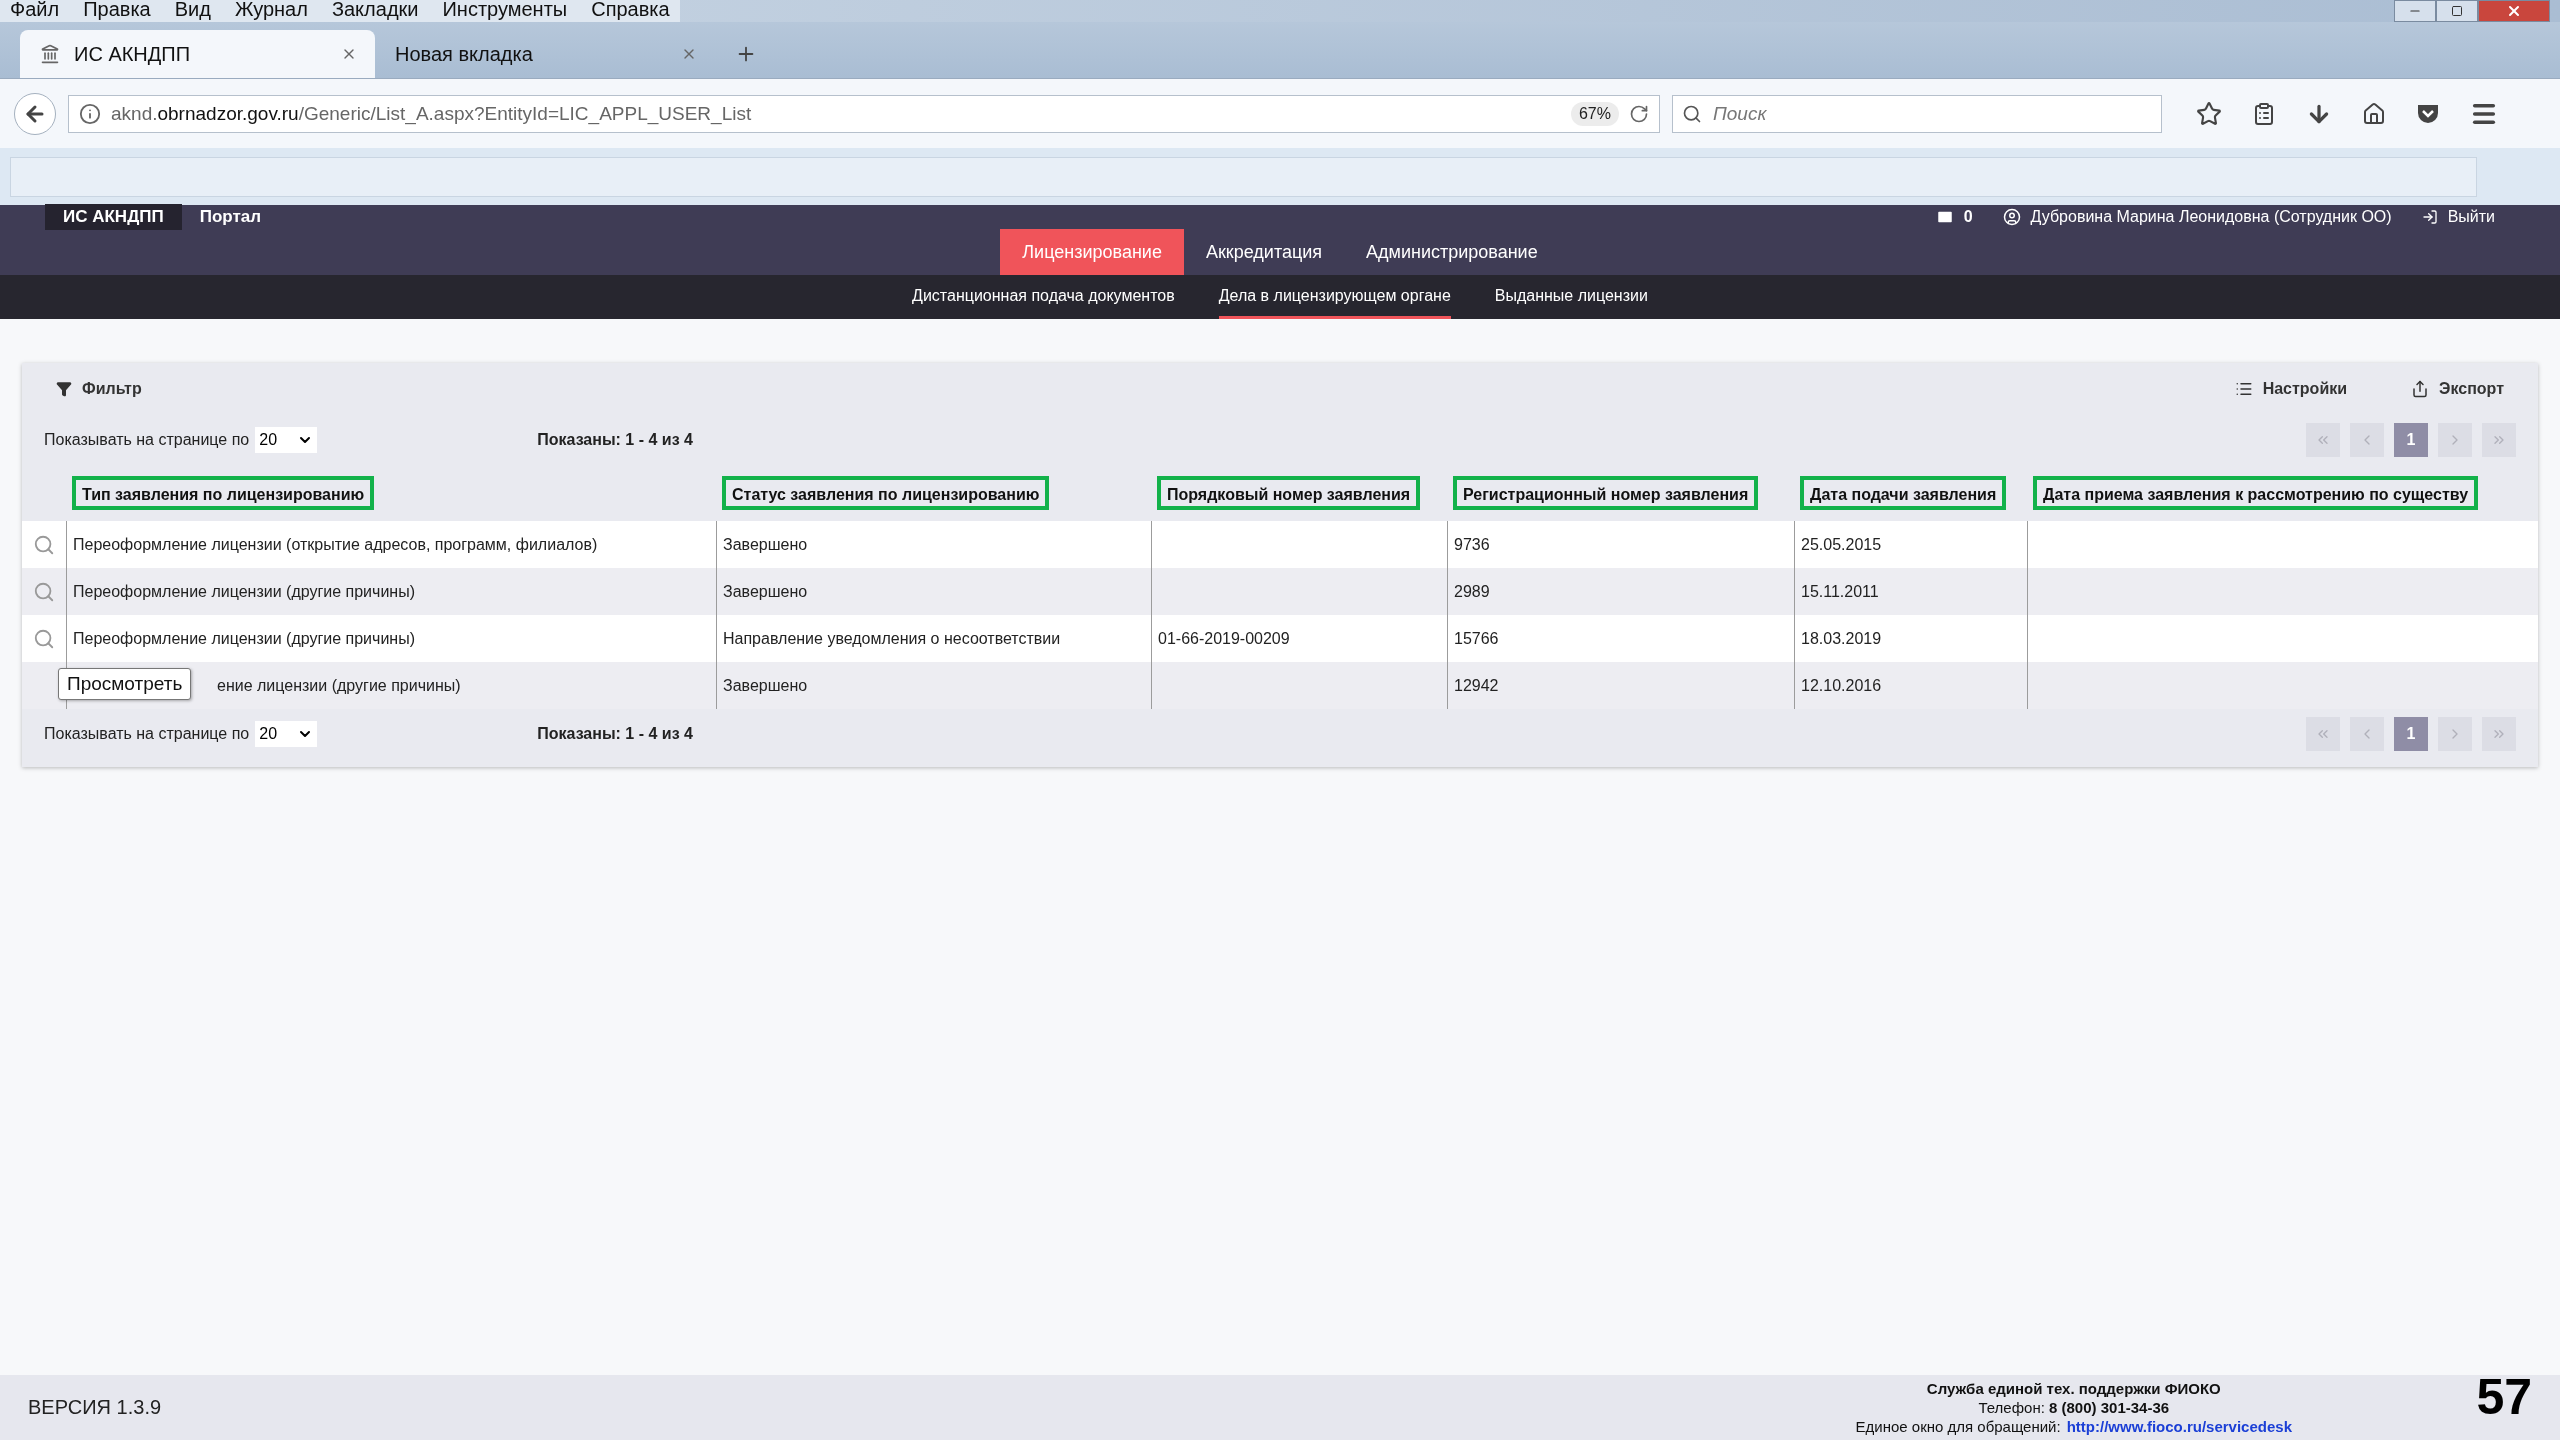 The image size is (2560, 1440). I want to click on subsection-tab: Выданные лицензии, so click(1571, 297).